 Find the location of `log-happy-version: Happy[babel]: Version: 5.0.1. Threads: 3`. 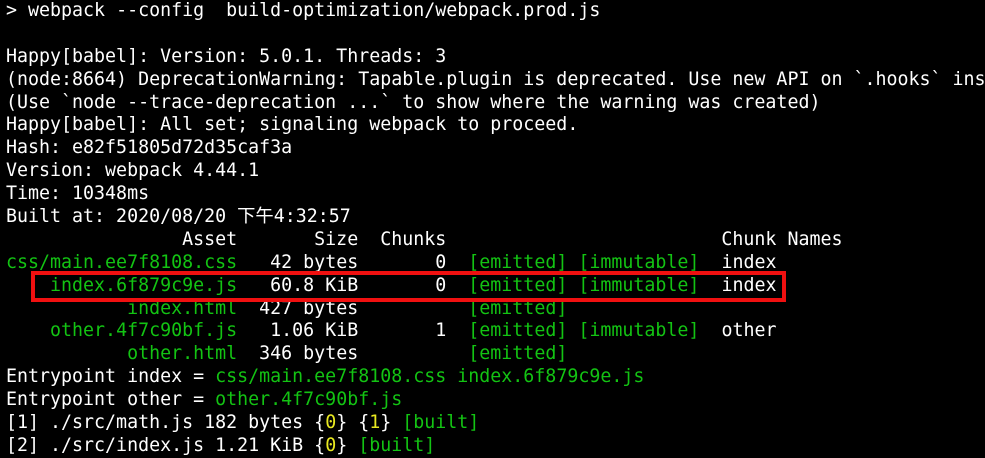

log-happy-version: Happy[babel]: Version: 5.0.1. Threads: 3 is located at coordinates (226, 56).